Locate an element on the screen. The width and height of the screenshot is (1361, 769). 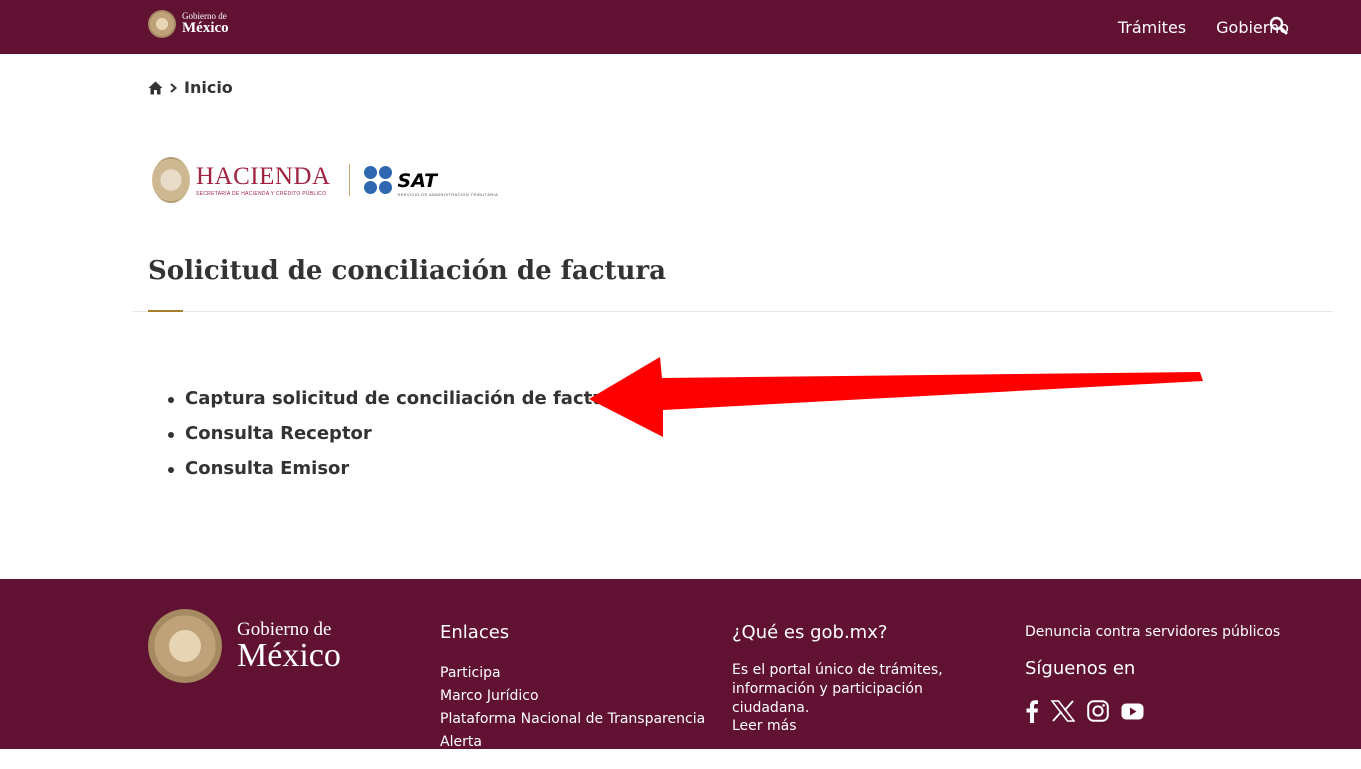
footer-seal-icon is located at coordinates (185, 646).